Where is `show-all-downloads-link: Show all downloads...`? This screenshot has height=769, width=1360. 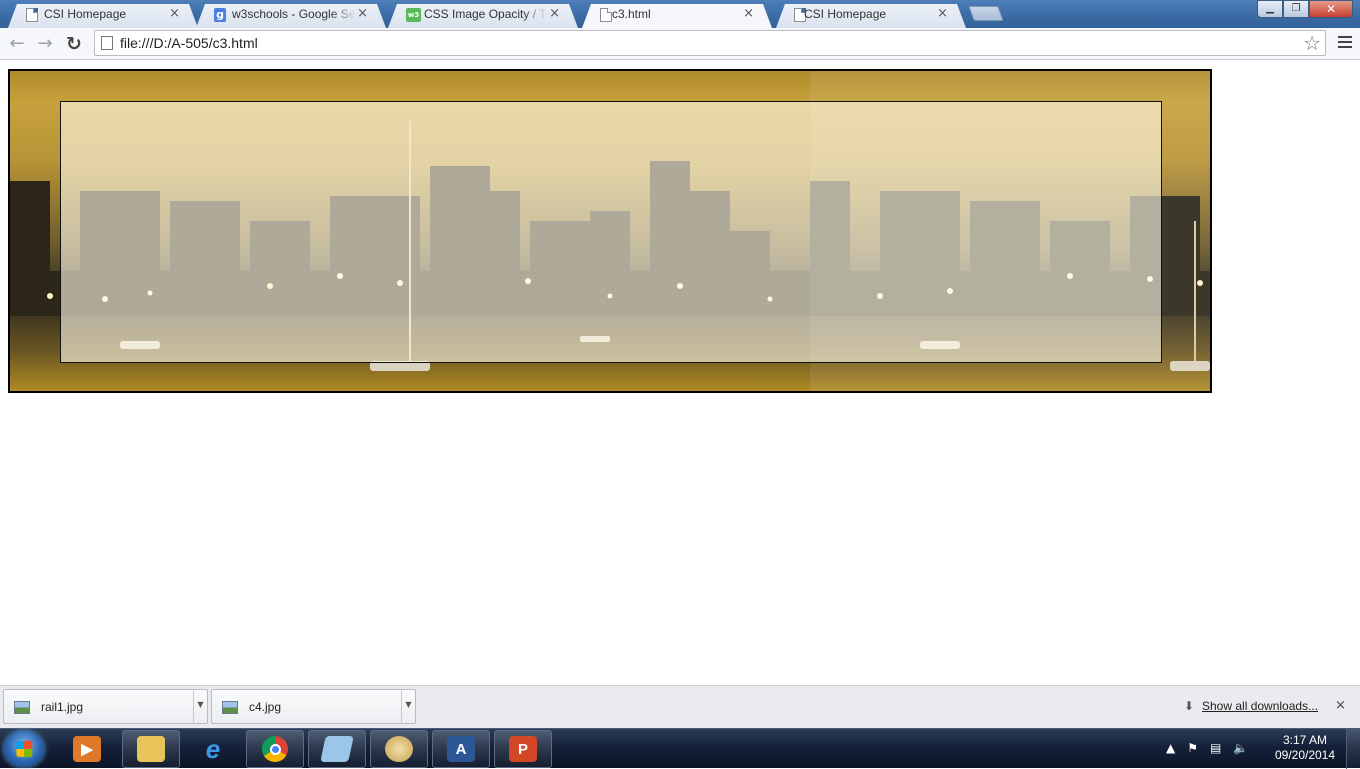
show-all-downloads-link: Show all downloads... is located at coordinates (1260, 706).